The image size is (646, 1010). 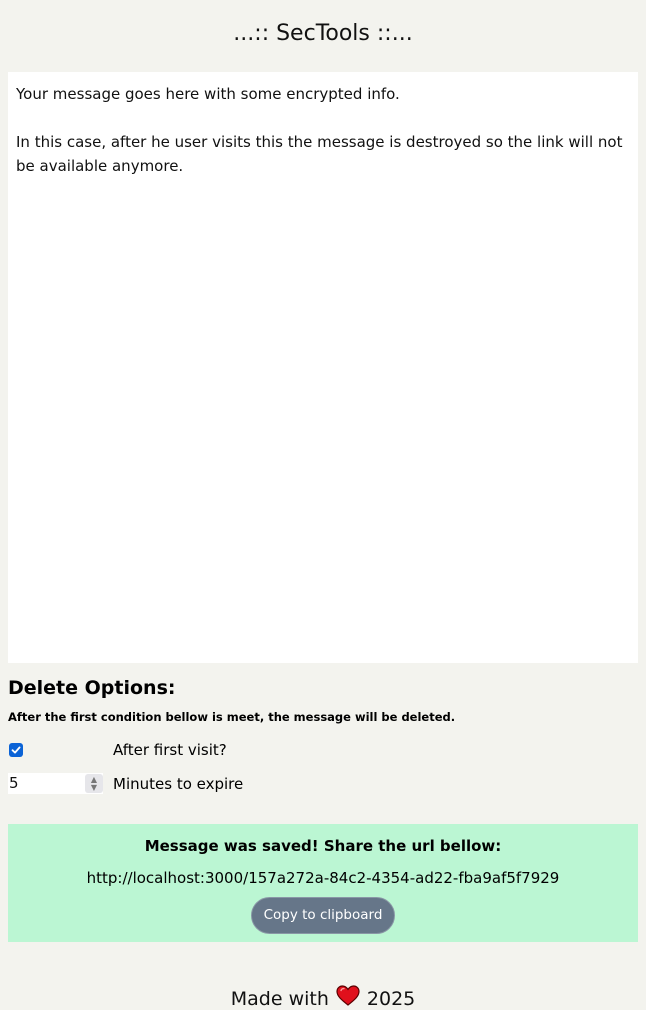 I want to click on success-title: Message was saved! Share the url bellow:, so click(x=323, y=846).